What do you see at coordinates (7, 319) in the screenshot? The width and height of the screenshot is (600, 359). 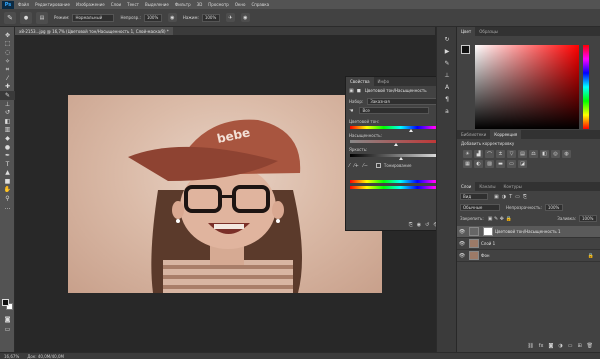 I see `quick-mask-icon: ◙` at bounding box center [7, 319].